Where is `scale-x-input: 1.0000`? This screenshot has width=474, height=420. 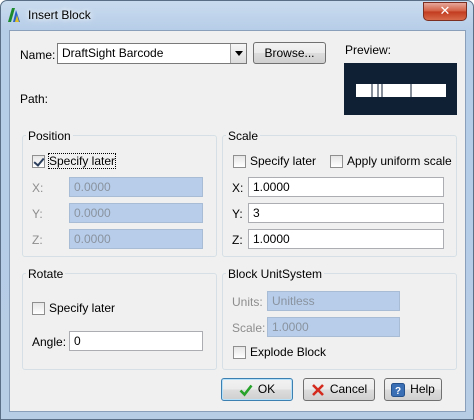
scale-x-input: 1.0000 is located at coordinates (346, 187).